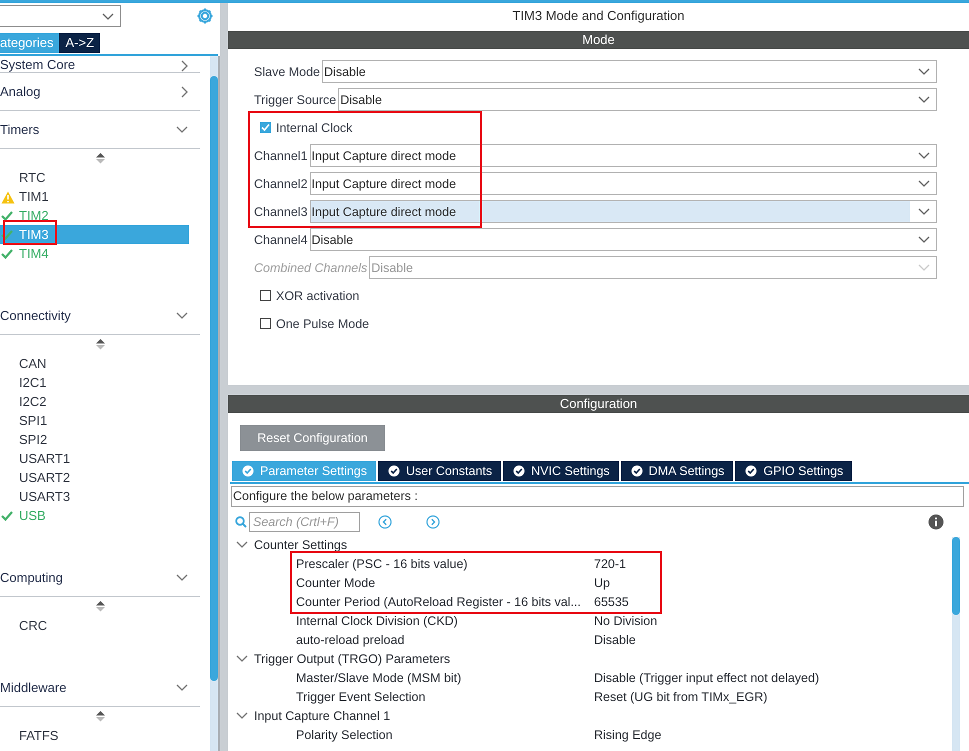  Describe the element at coordinates (677, 471) in the screenshot. I see `tab: DMA Settings` at that location.